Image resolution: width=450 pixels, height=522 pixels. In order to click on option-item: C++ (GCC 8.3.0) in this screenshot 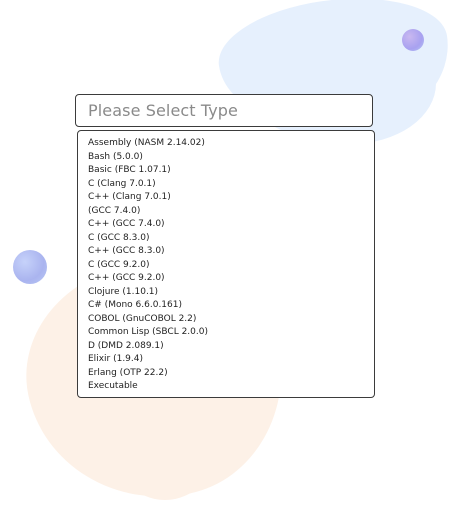, I will do `click(231, 252)`.